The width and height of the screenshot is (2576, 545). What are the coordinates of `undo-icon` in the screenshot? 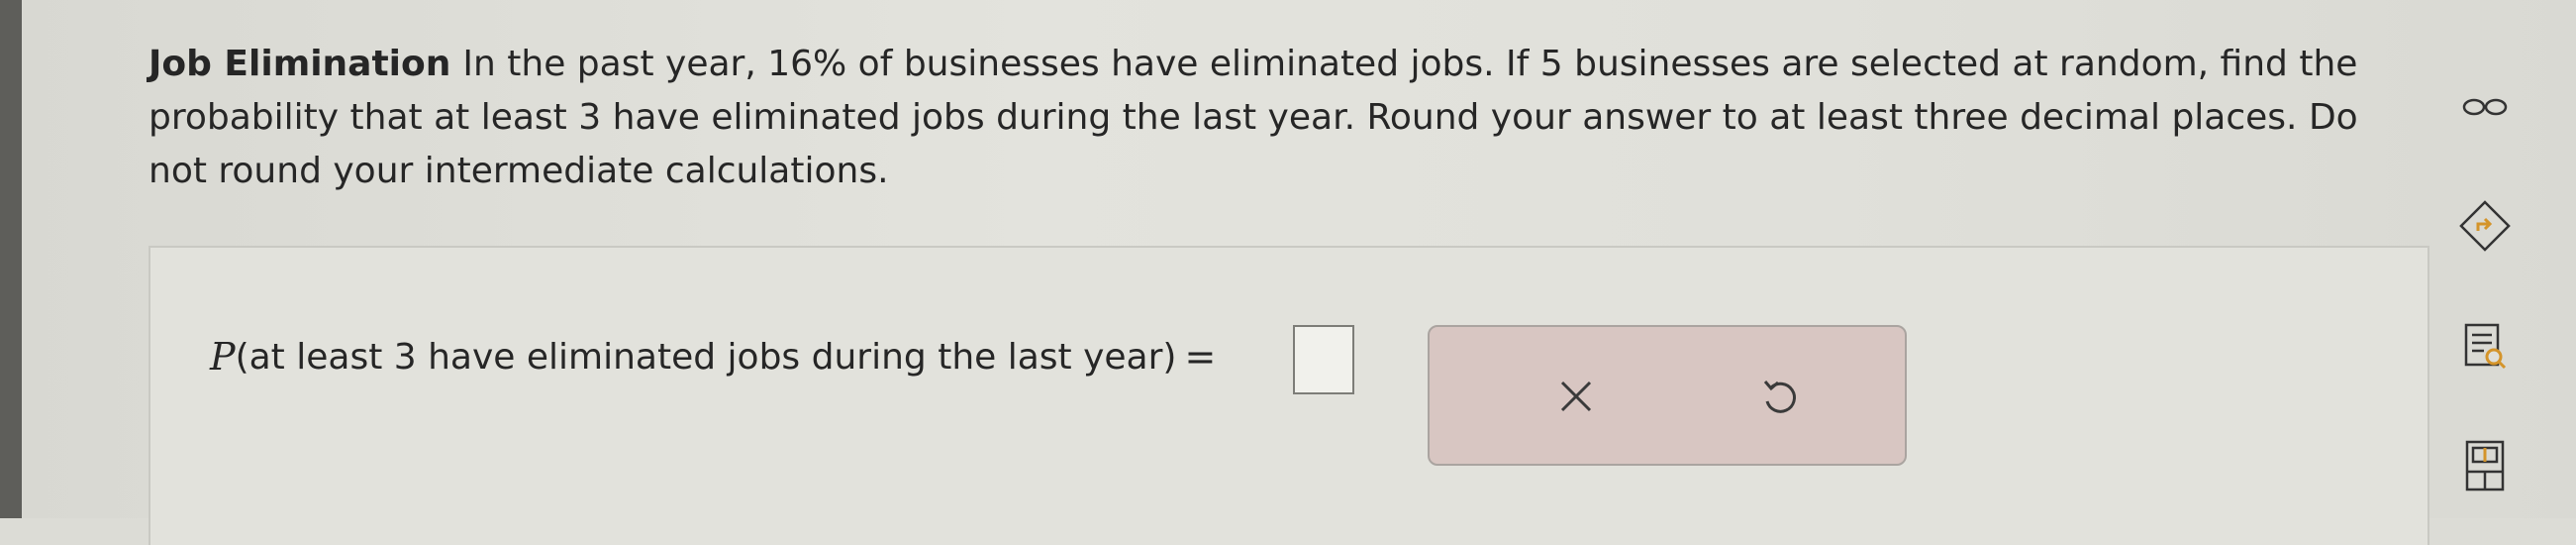 It's located at (1779, 397).